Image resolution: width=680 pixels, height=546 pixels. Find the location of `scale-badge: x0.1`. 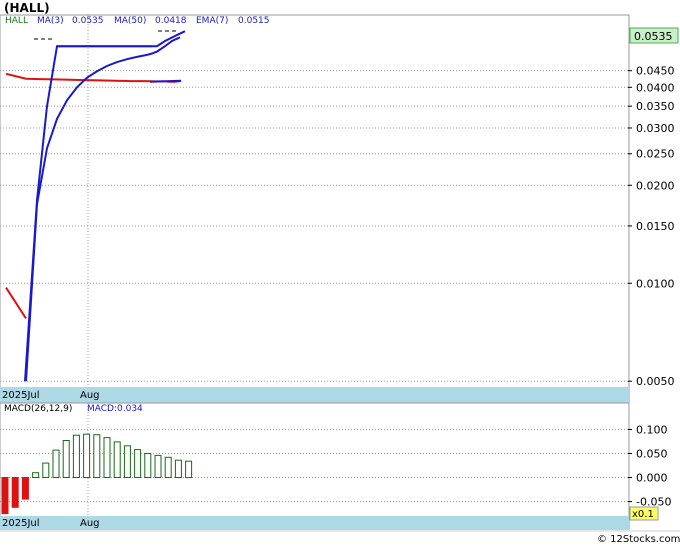

scale-badge: x0.1 is located at coordinates (643, 514).